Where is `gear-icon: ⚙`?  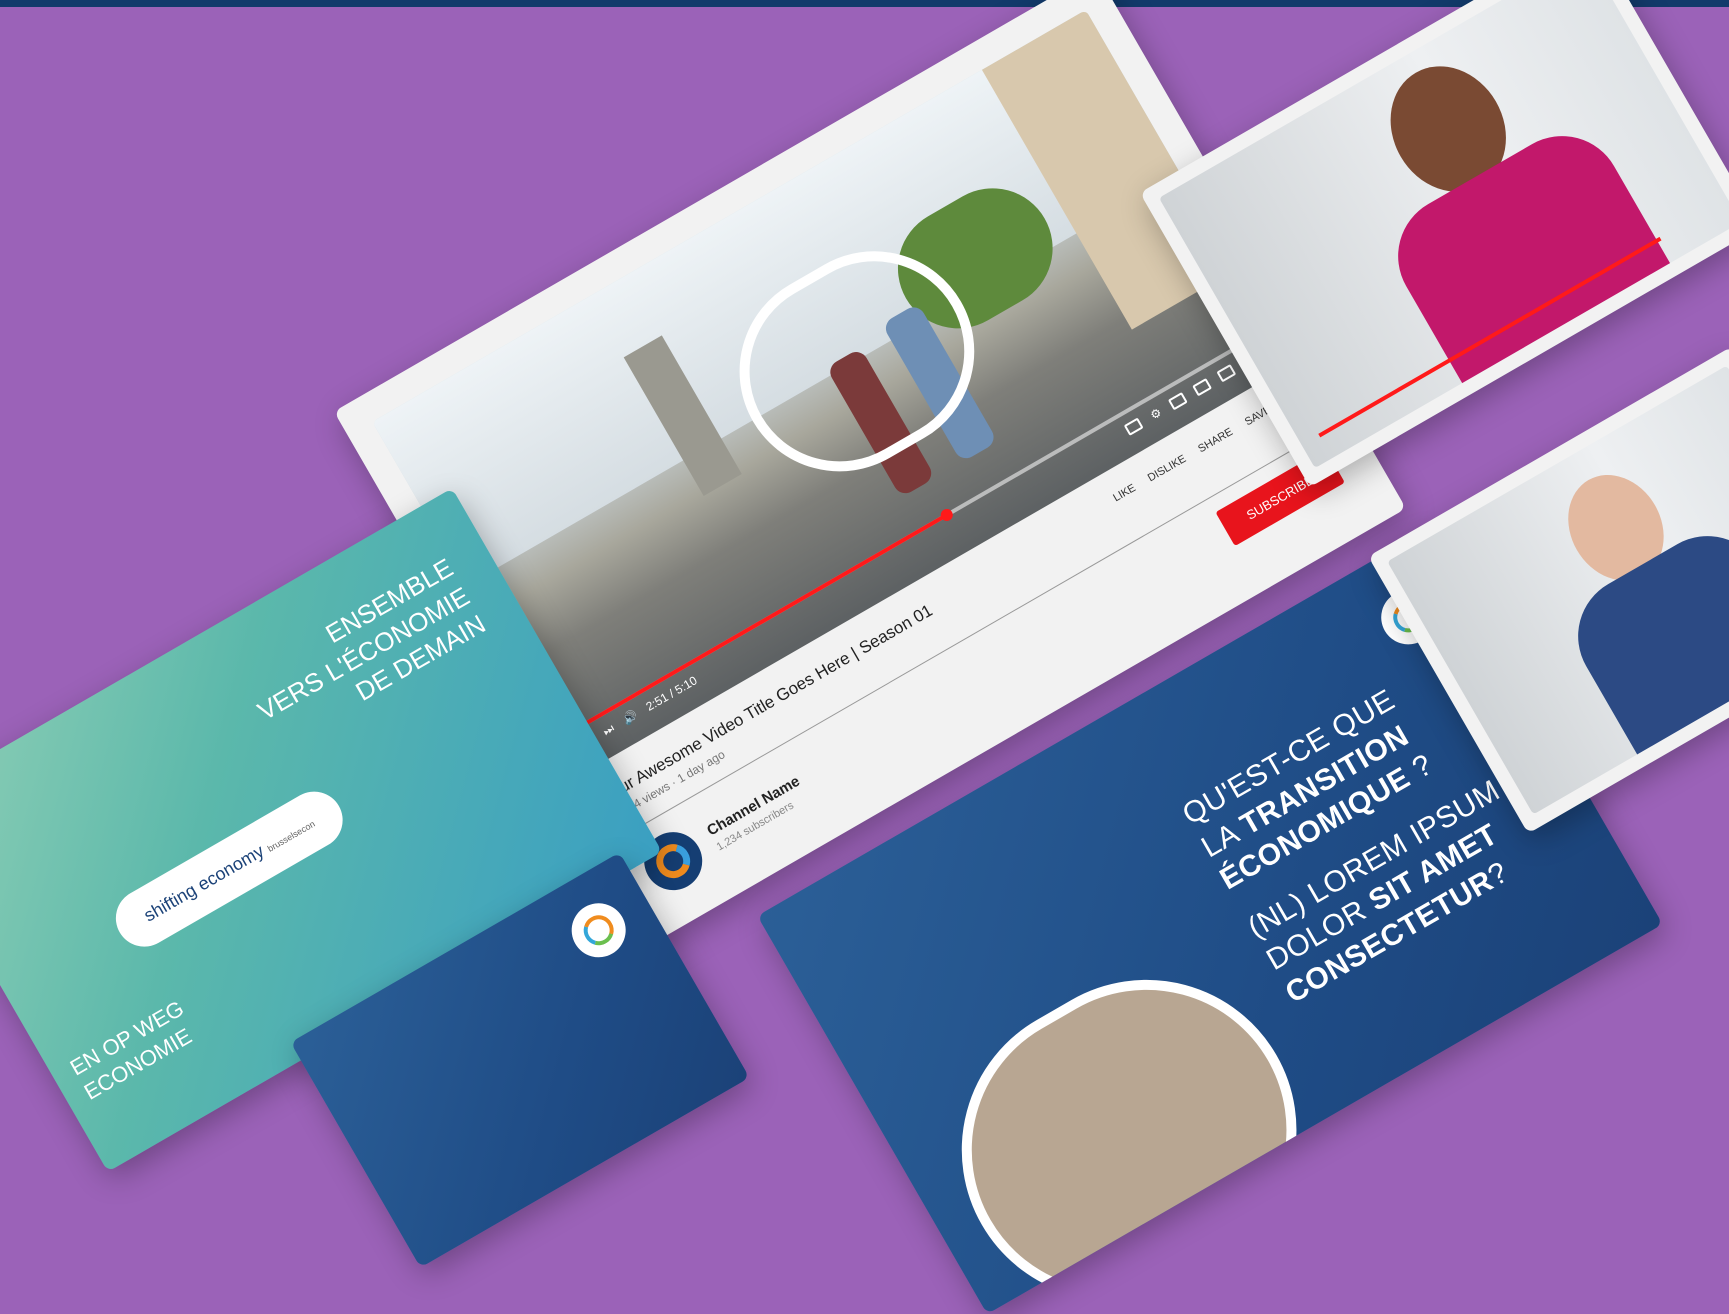
gear-icon: ⚙ is located at coordinates (1156, 414).